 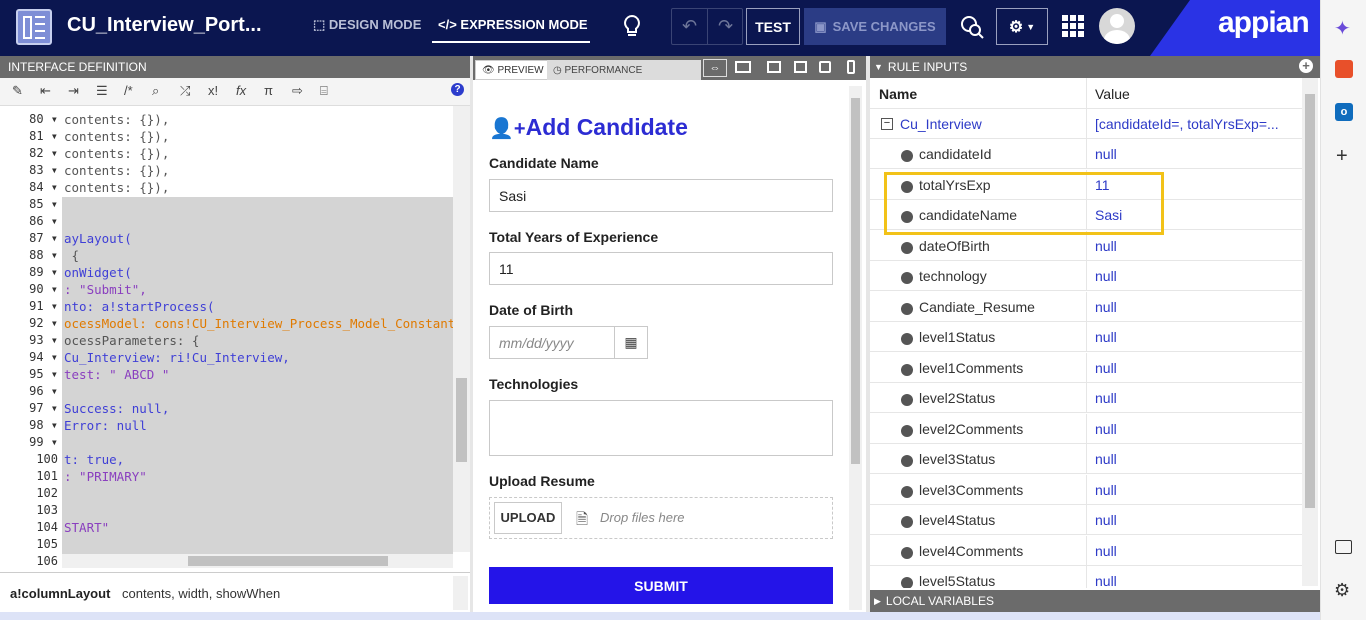 I want to click on magic-wand-icon: ✎, so click(x=17, y=91).